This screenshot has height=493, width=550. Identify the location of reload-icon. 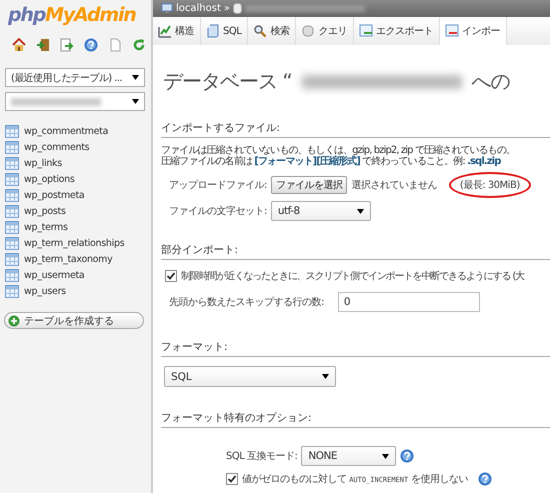
(139, 45).